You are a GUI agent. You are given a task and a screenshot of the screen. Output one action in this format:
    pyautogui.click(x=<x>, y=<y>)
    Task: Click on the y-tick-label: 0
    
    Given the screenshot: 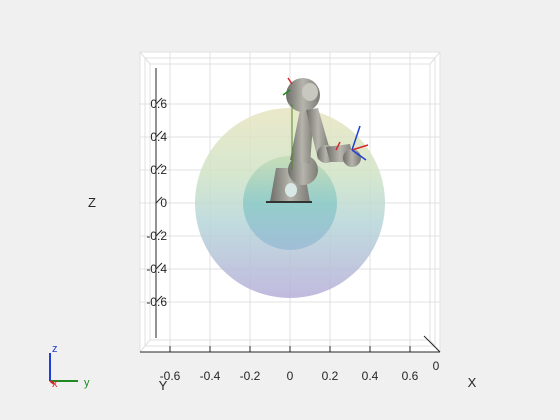 What is the action you would take?
    pyautogui.click(x=436, y=366)
    